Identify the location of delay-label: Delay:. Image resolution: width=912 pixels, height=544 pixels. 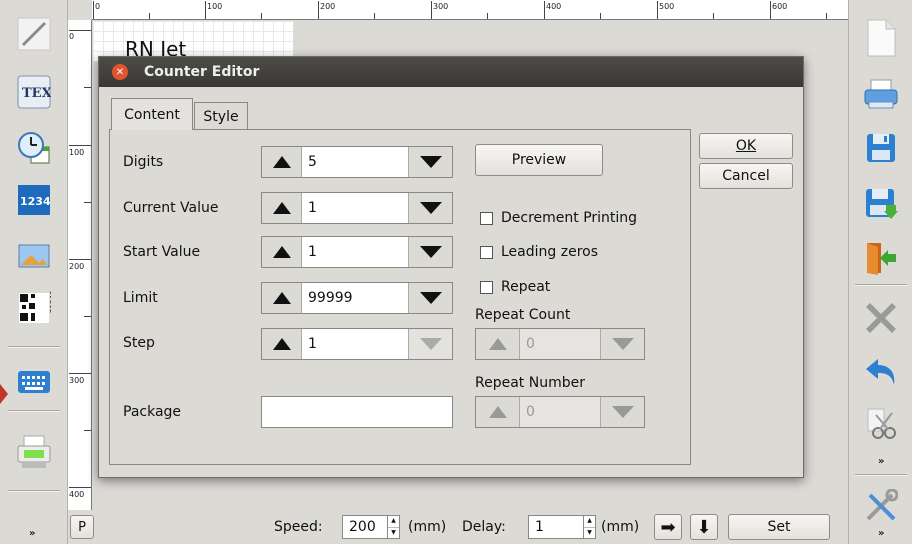
(484, 527).